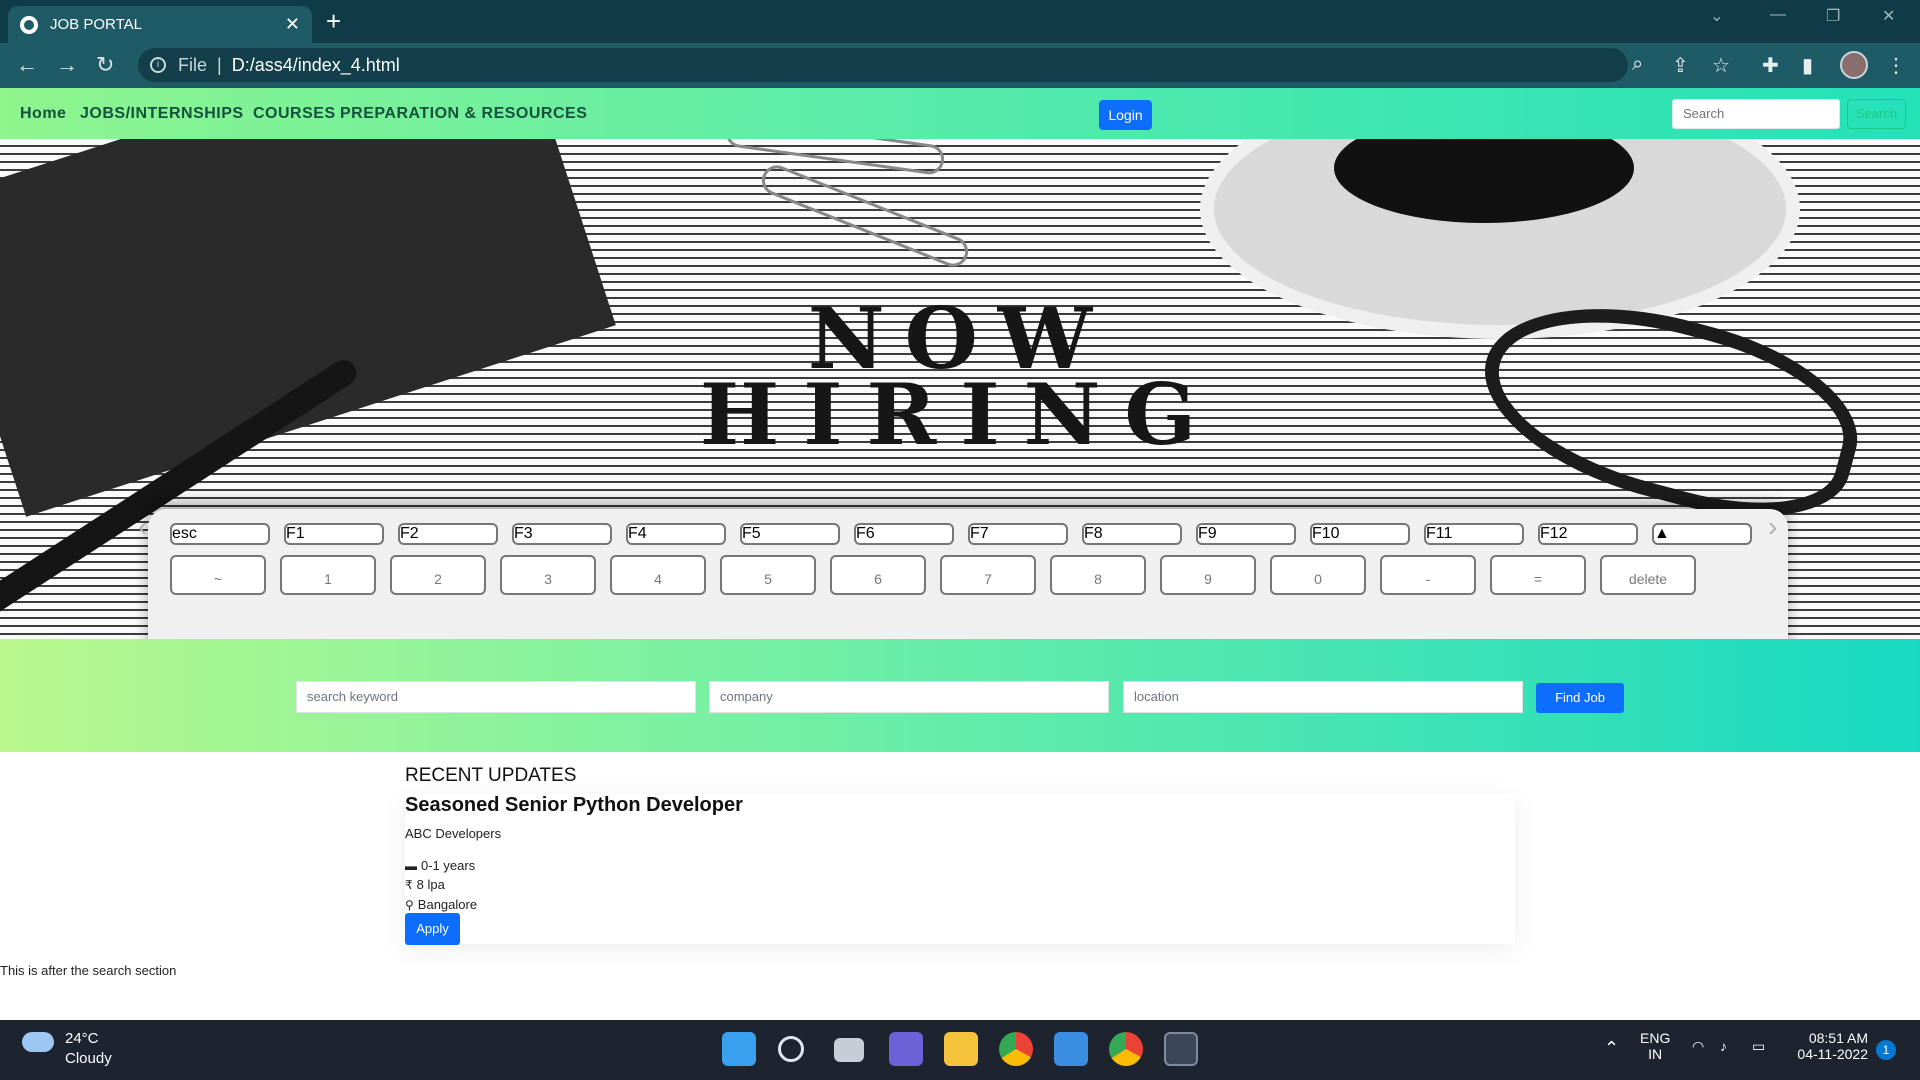  I want to click on clock: 08:51 AM 04-11-2022, so click(1829, 1046).